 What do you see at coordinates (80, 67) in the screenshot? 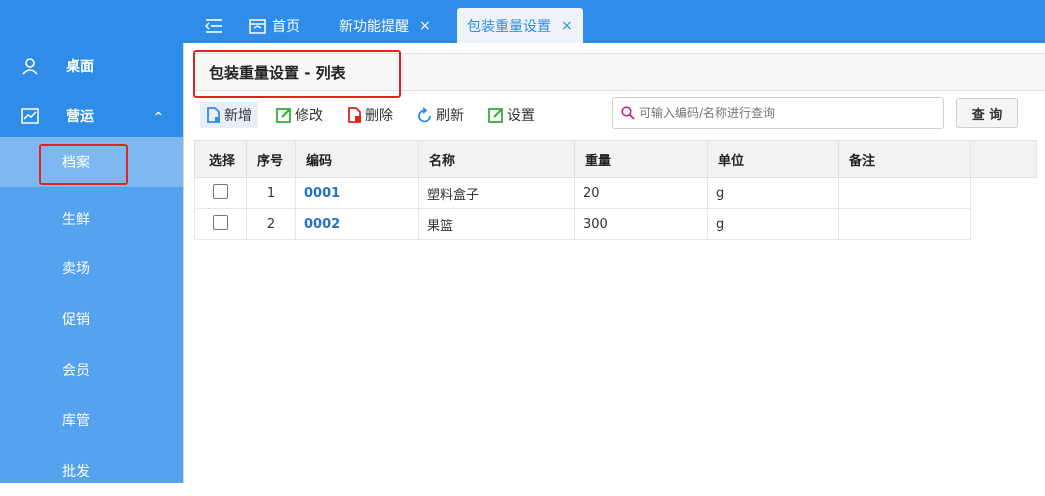
I see `sidebar-item-label: 桌面` at bounding box center [80, 67].